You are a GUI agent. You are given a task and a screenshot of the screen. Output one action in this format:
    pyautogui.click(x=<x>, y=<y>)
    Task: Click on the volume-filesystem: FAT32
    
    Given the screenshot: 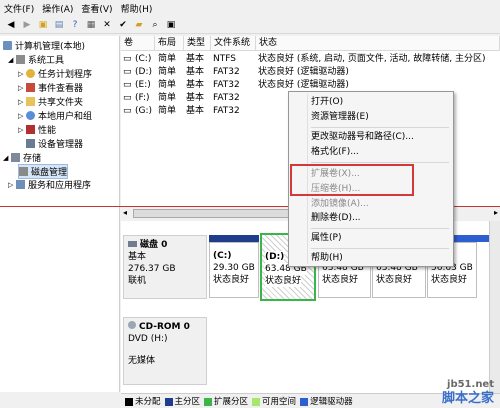 What is the action you would take?
    pyautogui.click(x=226, y=85)
    